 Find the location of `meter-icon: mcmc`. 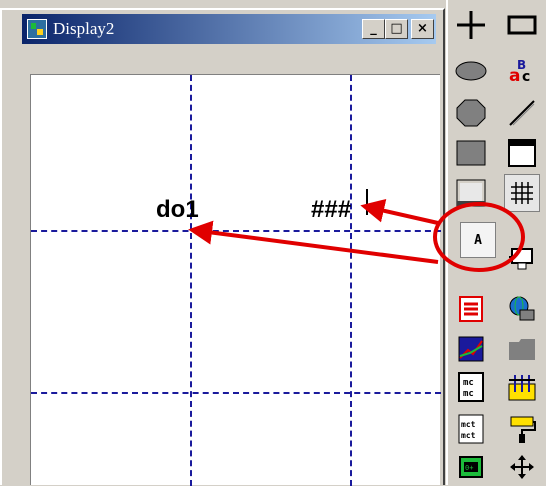

meter-icon: mcmc is located at coordinates (471, 387).